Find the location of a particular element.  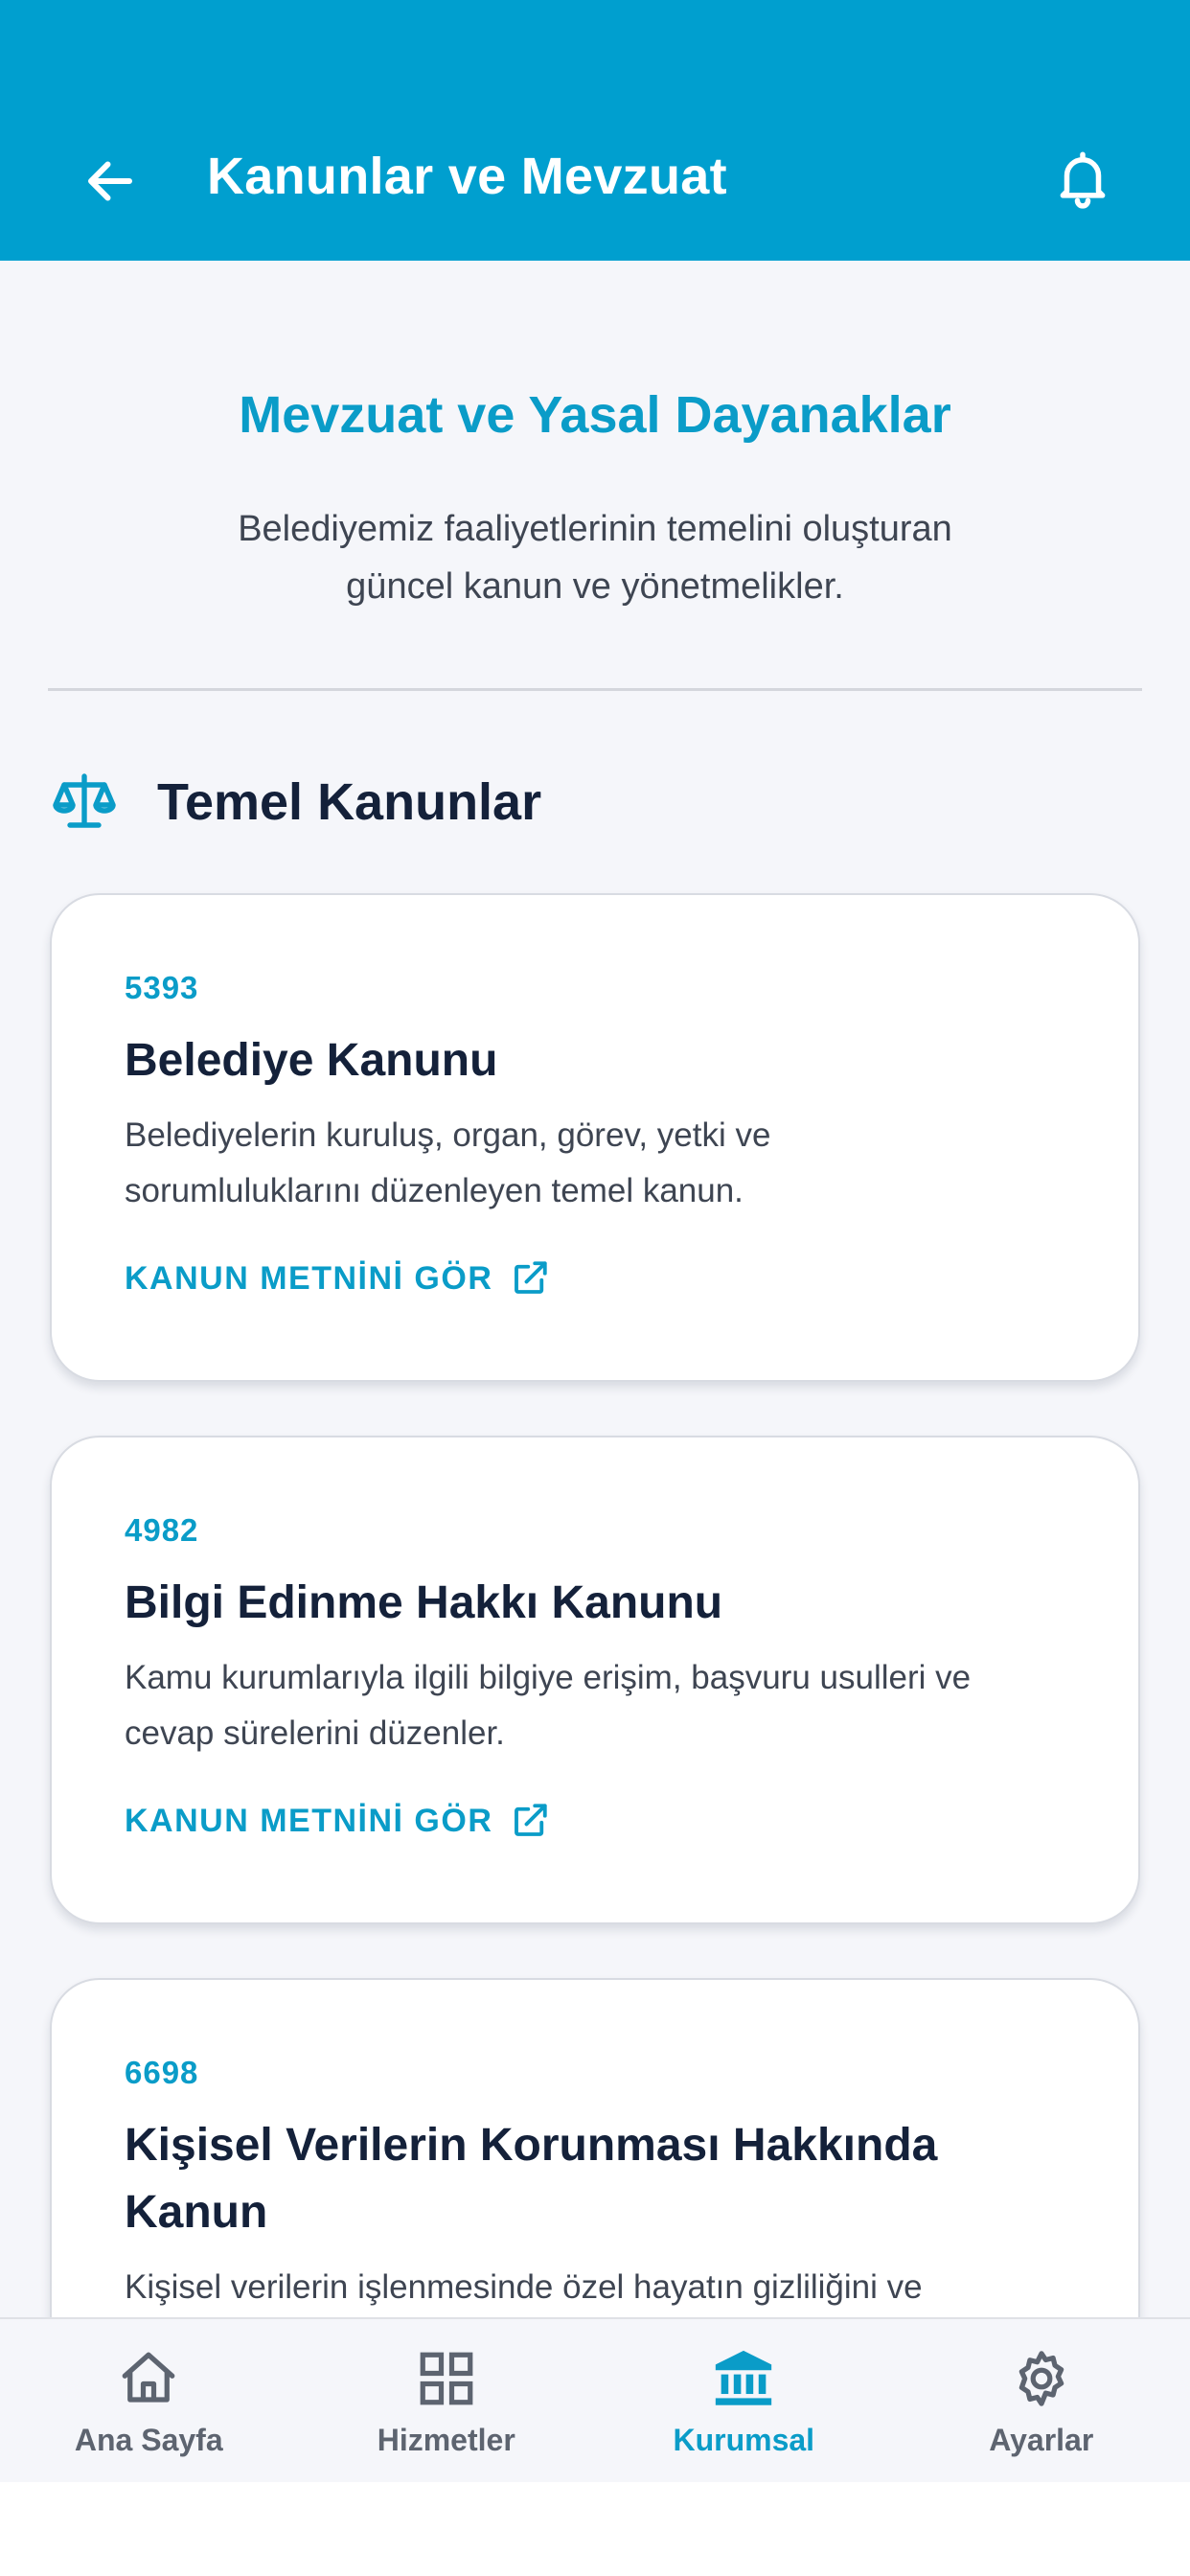

law-title: Belediye Kanunu is located at coordinates (311, 1061).